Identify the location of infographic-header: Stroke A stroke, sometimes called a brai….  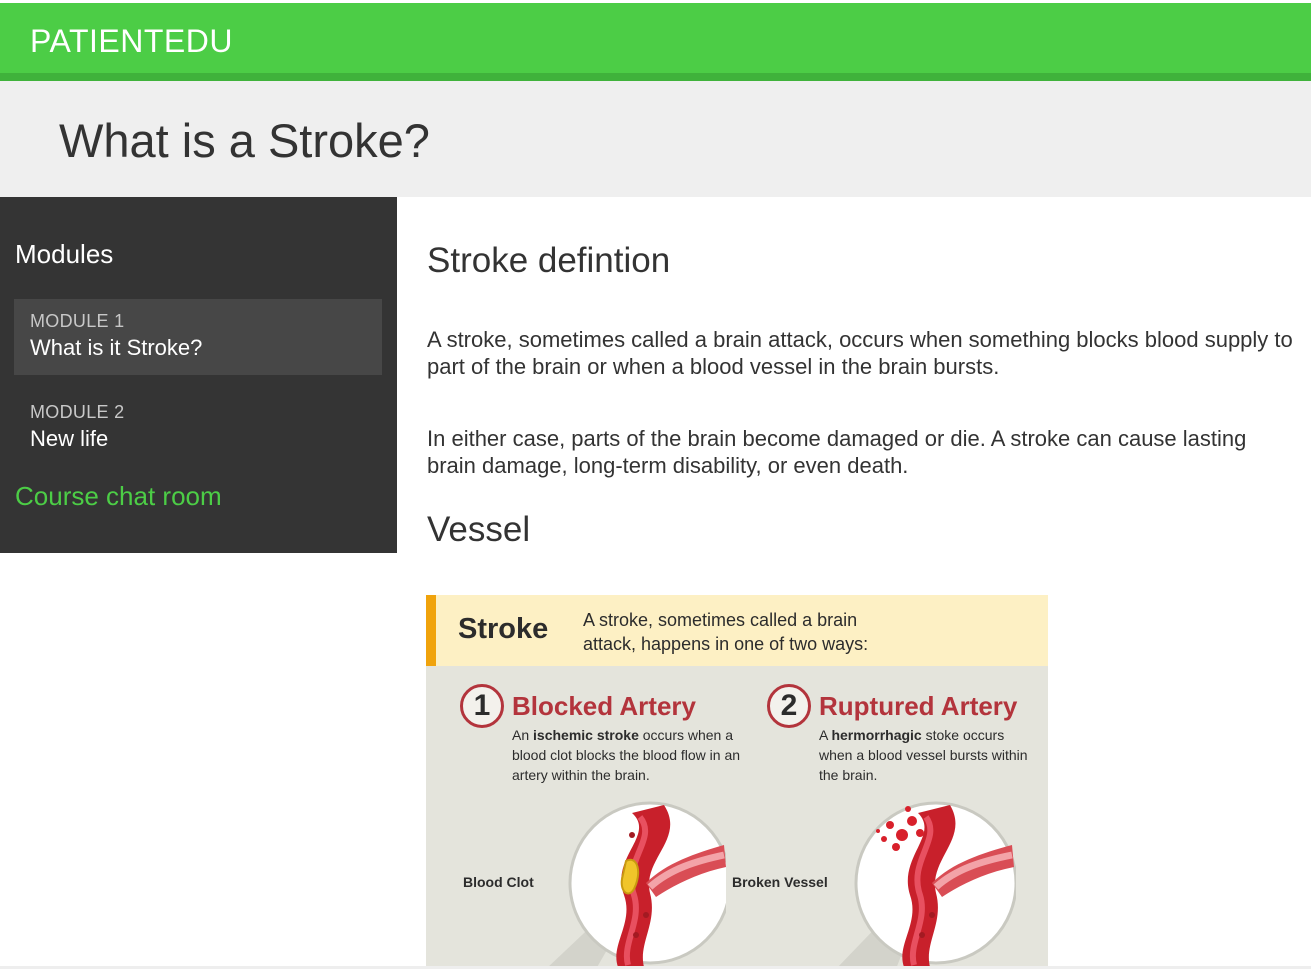
(737, 630).